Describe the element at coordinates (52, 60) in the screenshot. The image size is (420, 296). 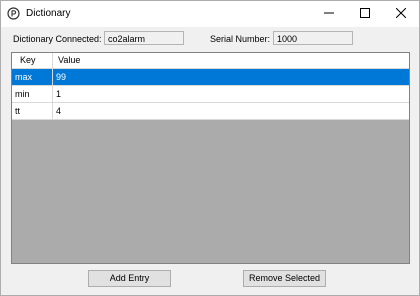
I see `header-divider` at that location.